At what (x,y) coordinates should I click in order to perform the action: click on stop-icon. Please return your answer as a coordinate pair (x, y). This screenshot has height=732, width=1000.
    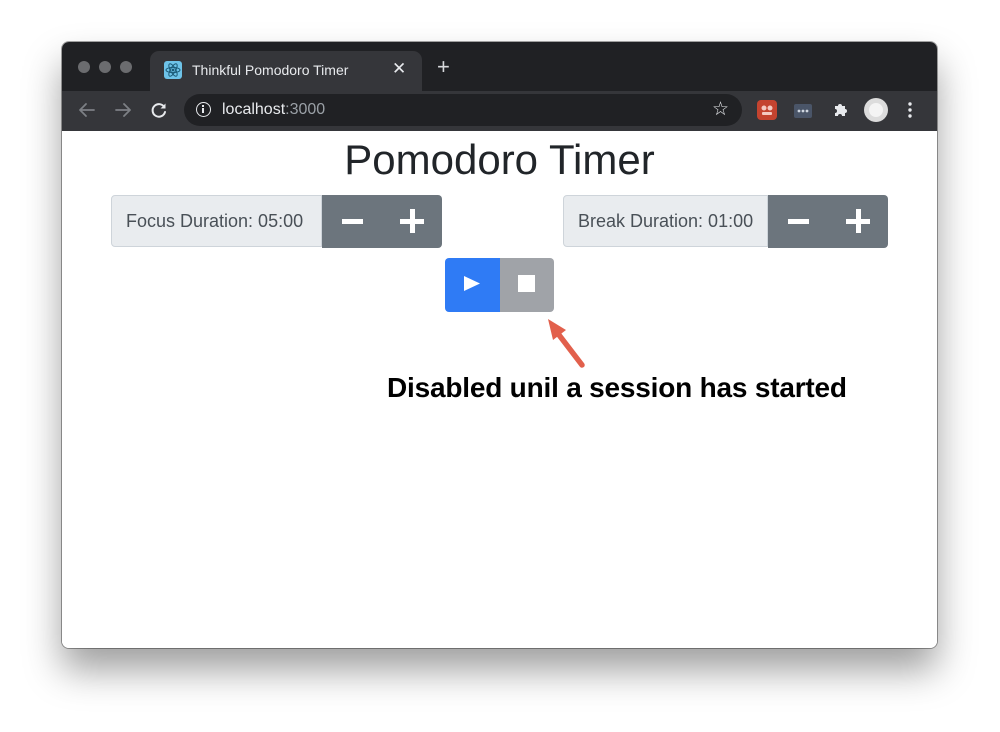
    Looking at the image, I should click on (526, 283).